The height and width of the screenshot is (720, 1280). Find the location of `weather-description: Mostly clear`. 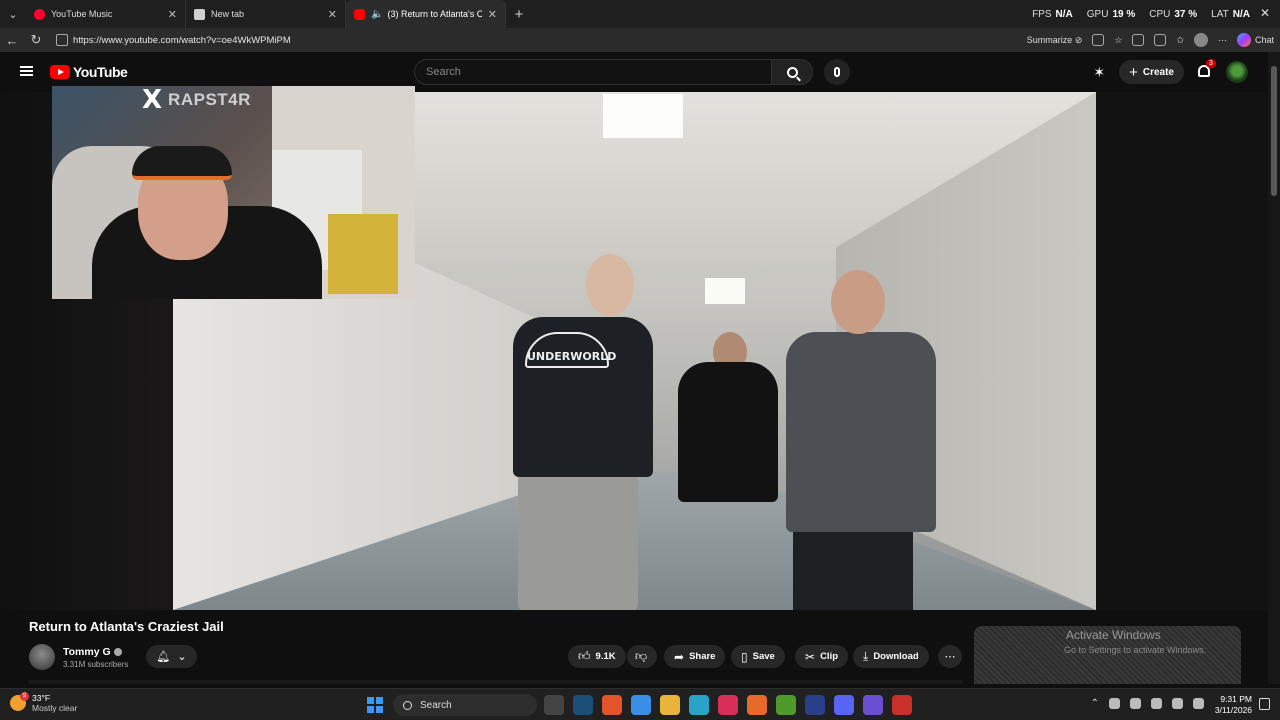

weather-description: Mostly clear is located at coordinates (55, 708).